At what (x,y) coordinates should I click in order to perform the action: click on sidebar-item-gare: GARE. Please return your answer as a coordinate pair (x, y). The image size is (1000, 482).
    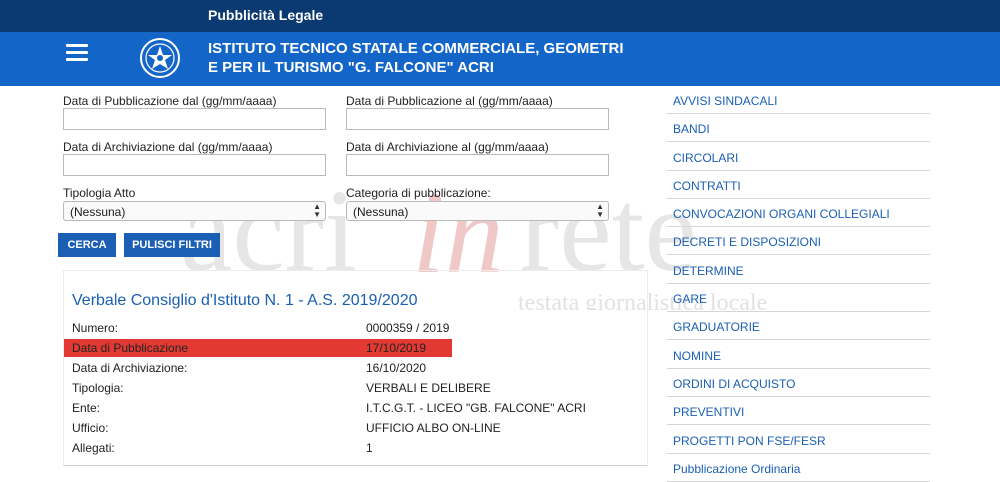
    Looking at the image, I should click on (798, 298).